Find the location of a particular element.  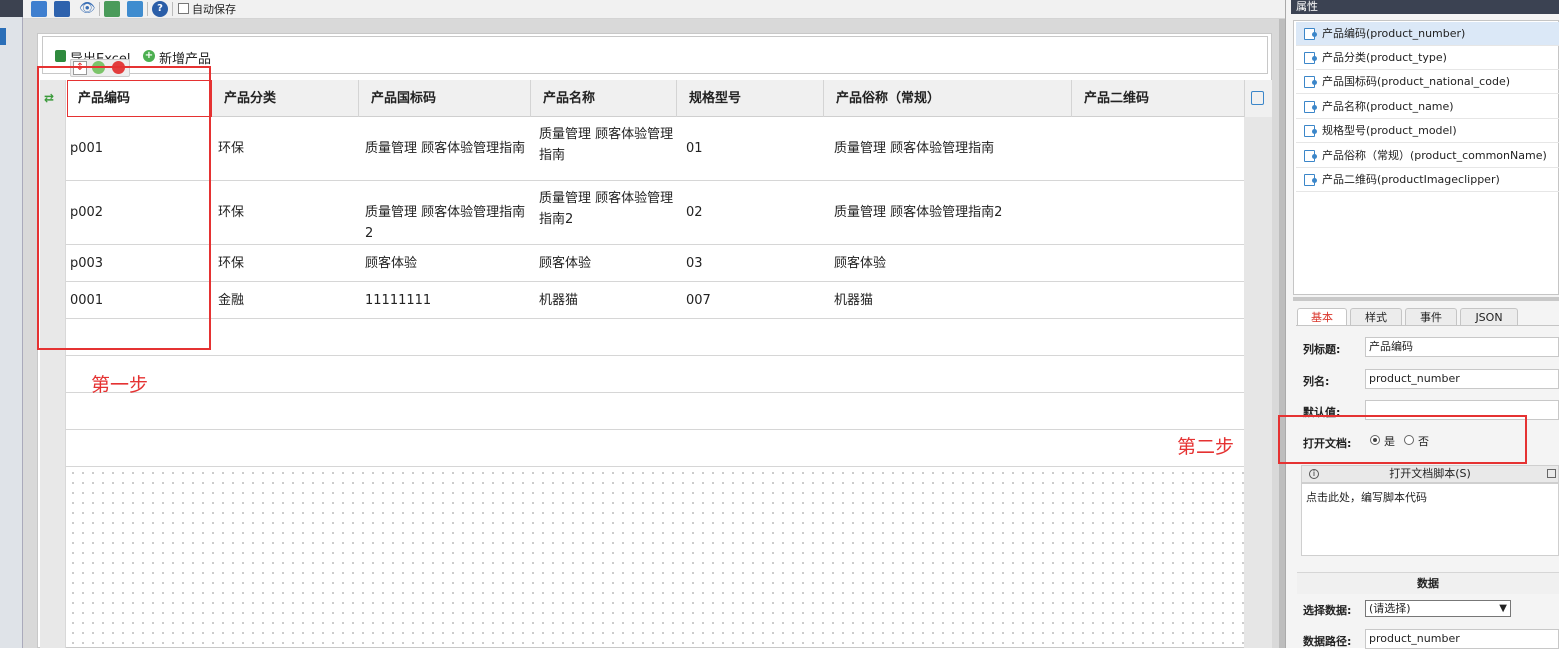

tab-events: 事件 is located at coordinates (1431, 317).